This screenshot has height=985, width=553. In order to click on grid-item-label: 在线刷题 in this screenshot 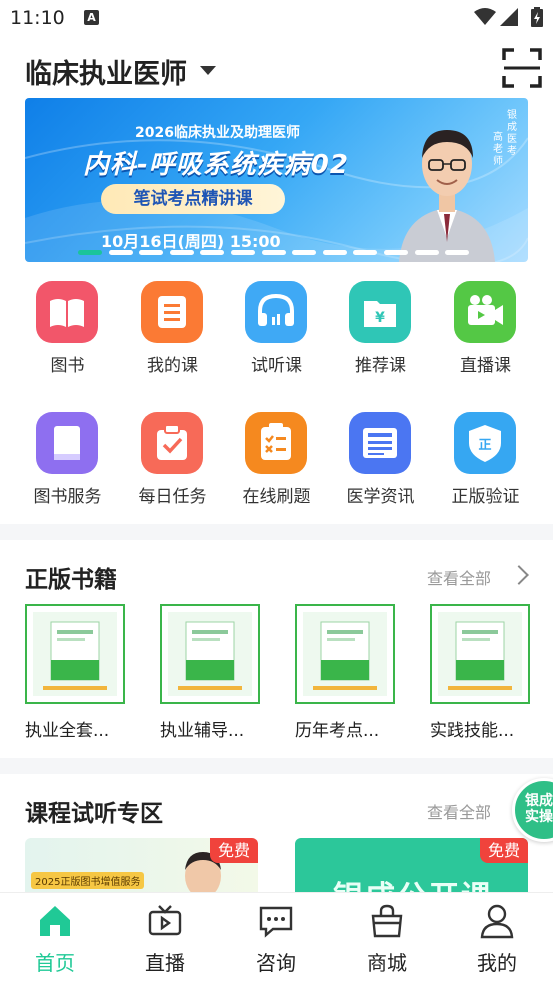, I will do `click(276, 497)`.